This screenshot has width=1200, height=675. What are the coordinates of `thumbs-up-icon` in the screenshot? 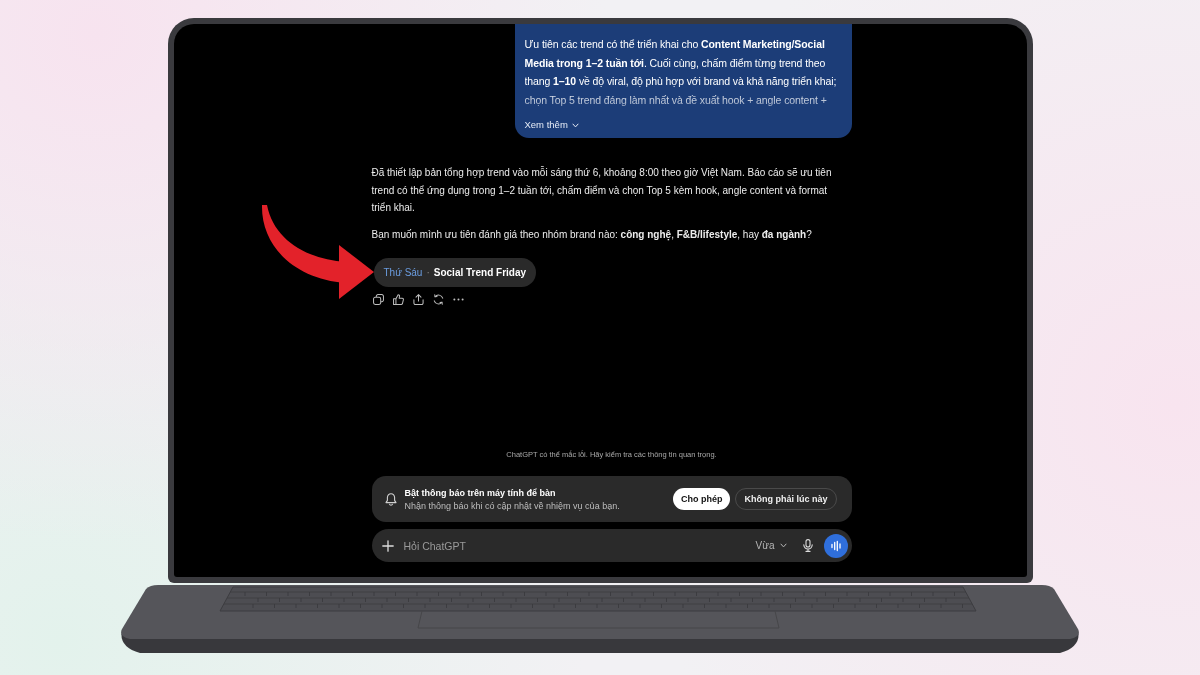 It's located at (398, 299).